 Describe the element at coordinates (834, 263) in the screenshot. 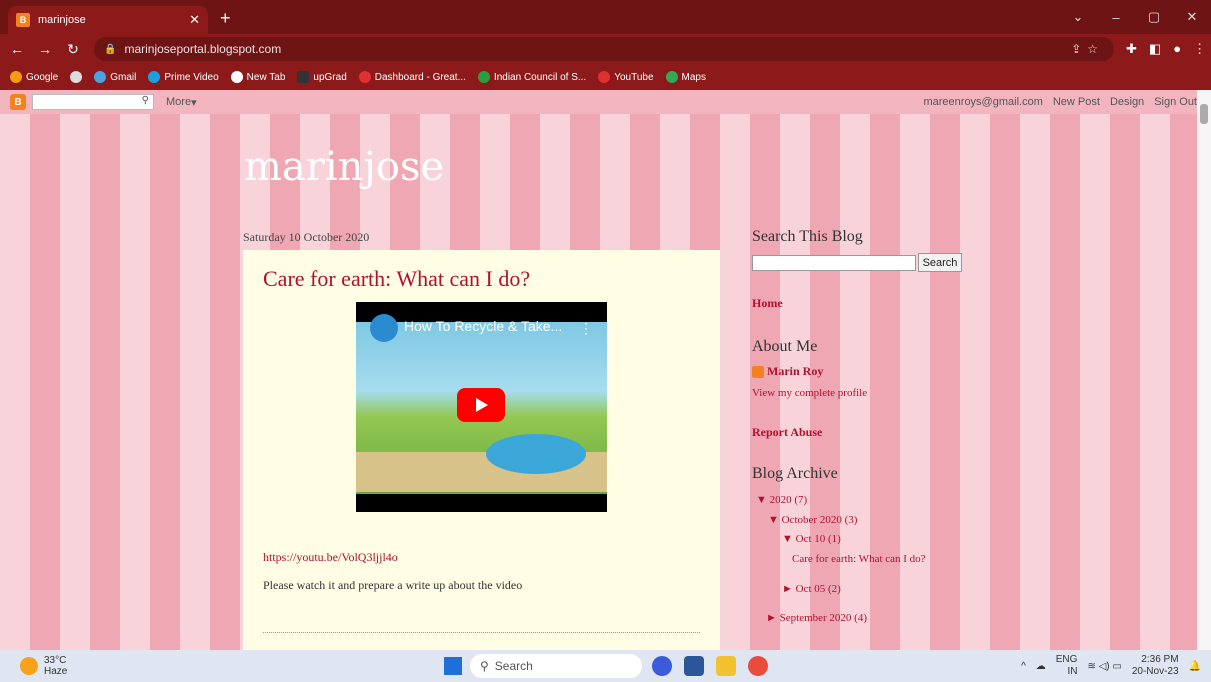

I see `blog-search-input` at that location.